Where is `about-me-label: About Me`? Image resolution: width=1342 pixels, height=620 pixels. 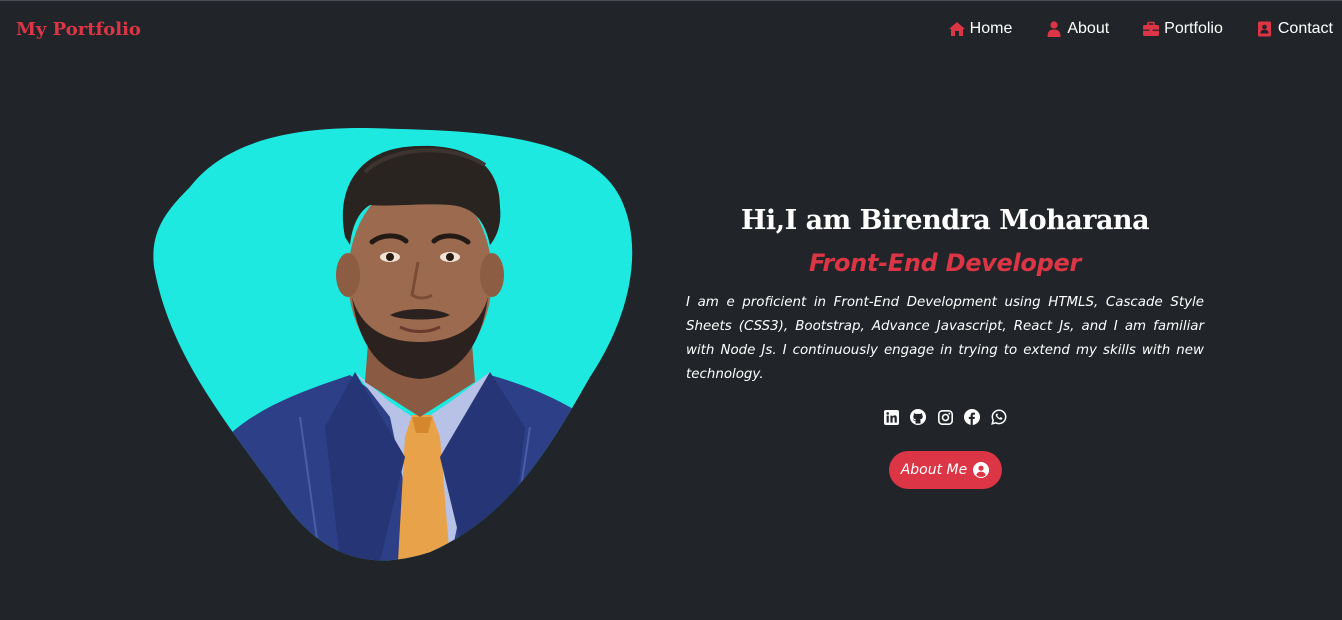 about-me-label: About Me is located at coordinates (934, 470).